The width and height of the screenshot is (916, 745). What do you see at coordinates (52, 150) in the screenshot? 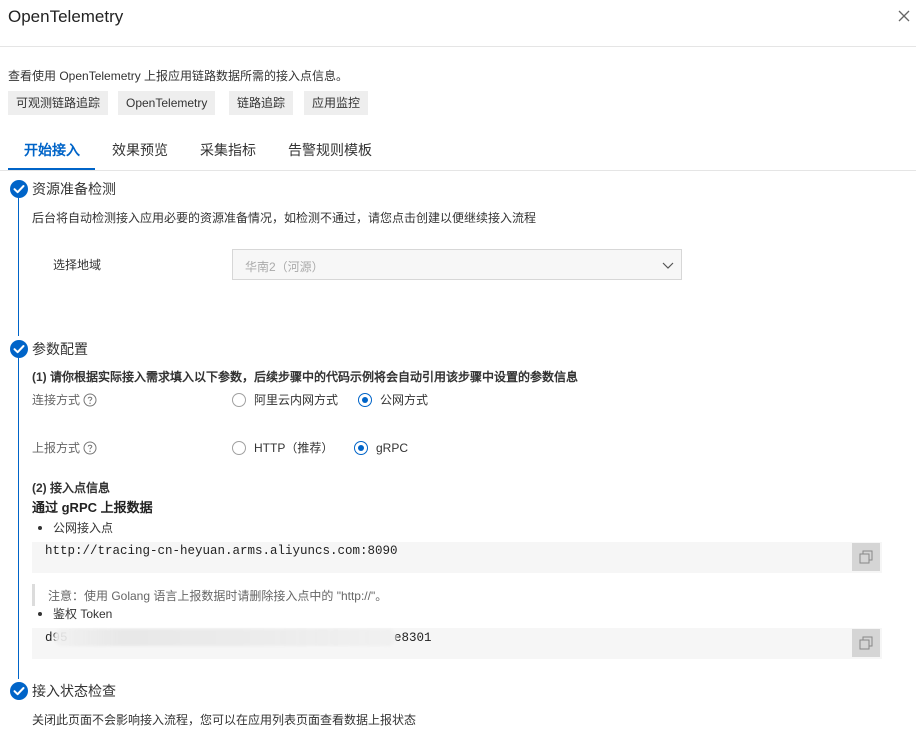
I see `tab-start-integration: 开始接入` at bounding box center [52, 150].